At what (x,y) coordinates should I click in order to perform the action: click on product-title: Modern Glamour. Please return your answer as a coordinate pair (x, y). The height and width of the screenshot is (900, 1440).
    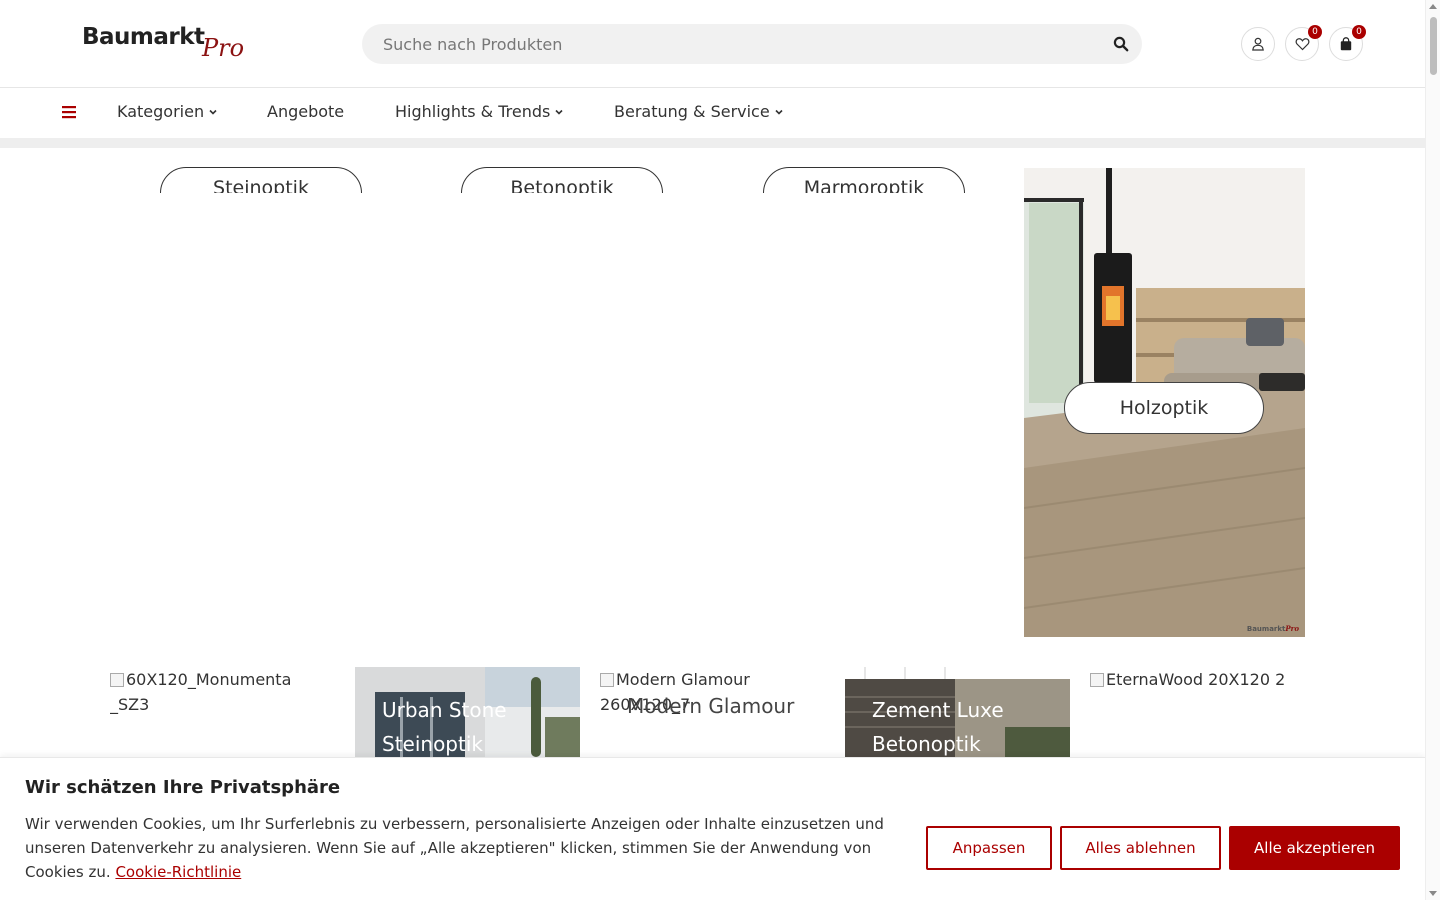
    Looking at the image, I should click on (710, 706).